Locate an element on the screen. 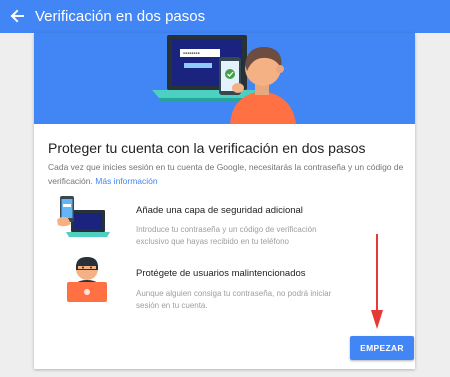  start-button: EMPEZAR is located at coordinates (382, 348).